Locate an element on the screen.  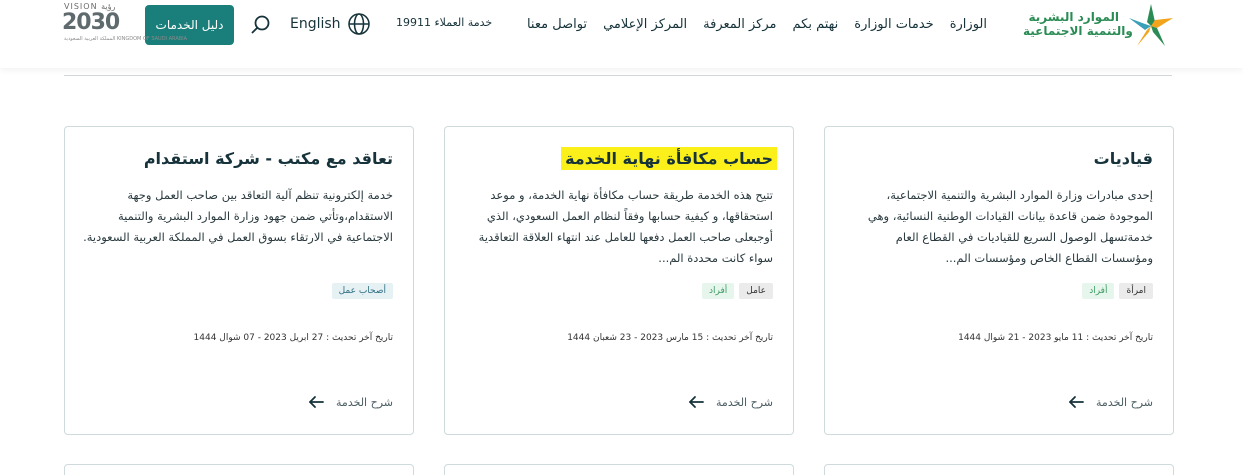
nav-item-we-care: نهتم بكم is located at coordinates (816, 24).